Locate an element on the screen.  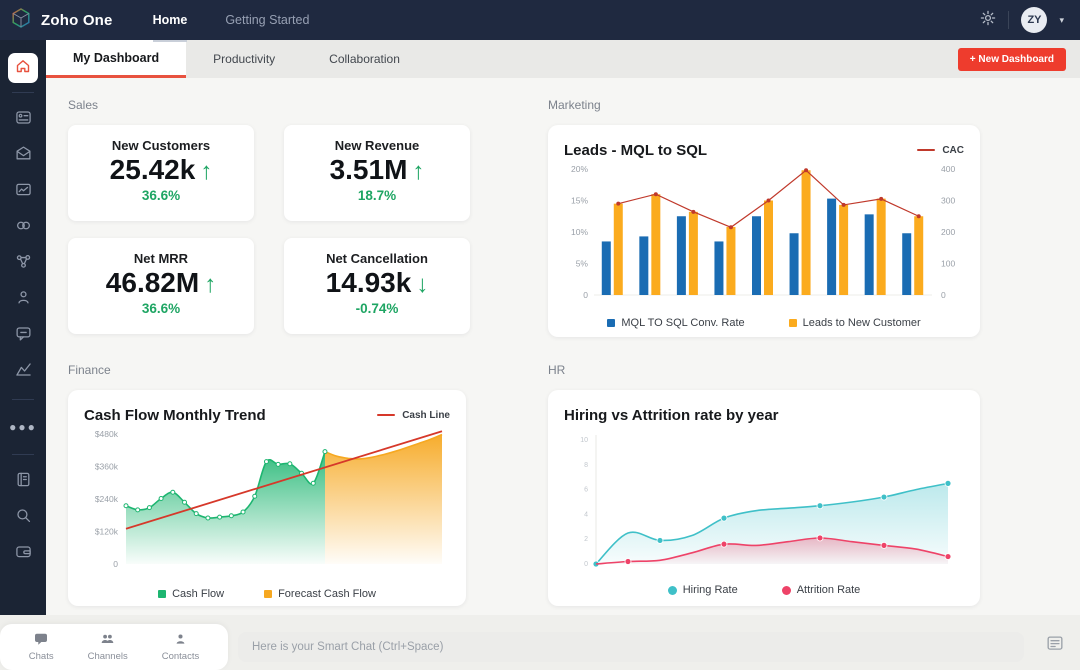
search-icon is located at coordinates (23, 518).